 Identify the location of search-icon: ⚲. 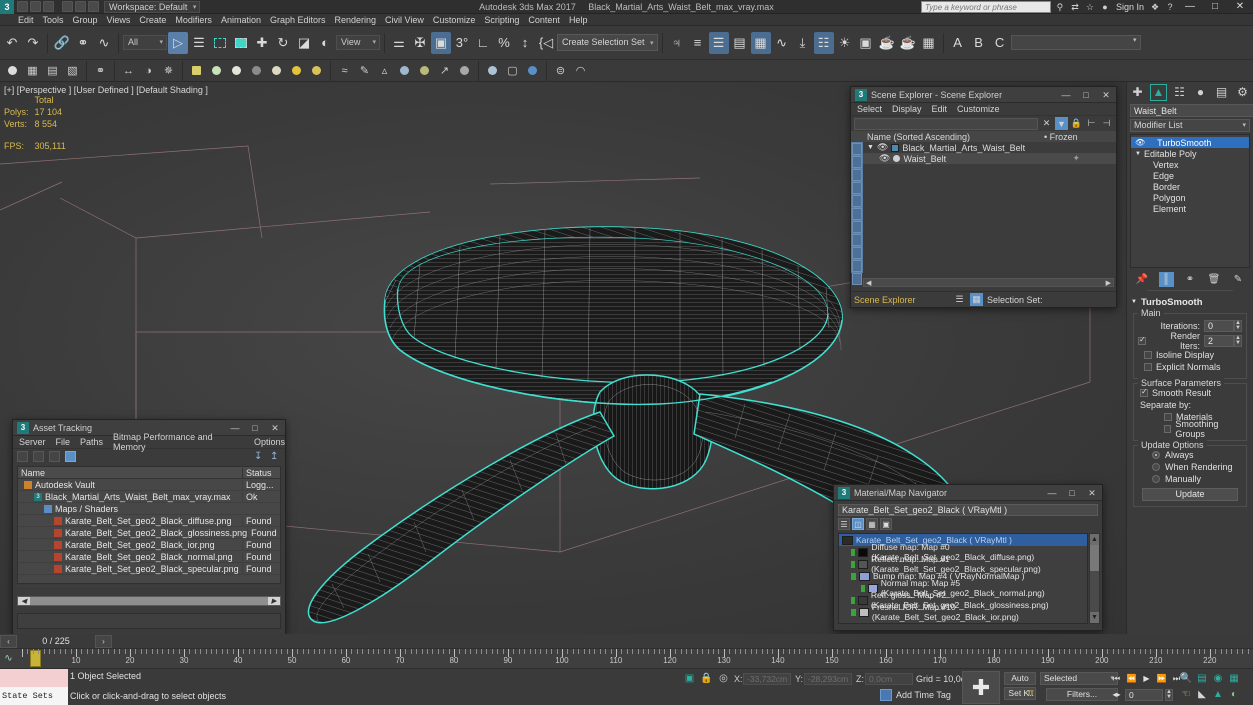
(1060, 7).